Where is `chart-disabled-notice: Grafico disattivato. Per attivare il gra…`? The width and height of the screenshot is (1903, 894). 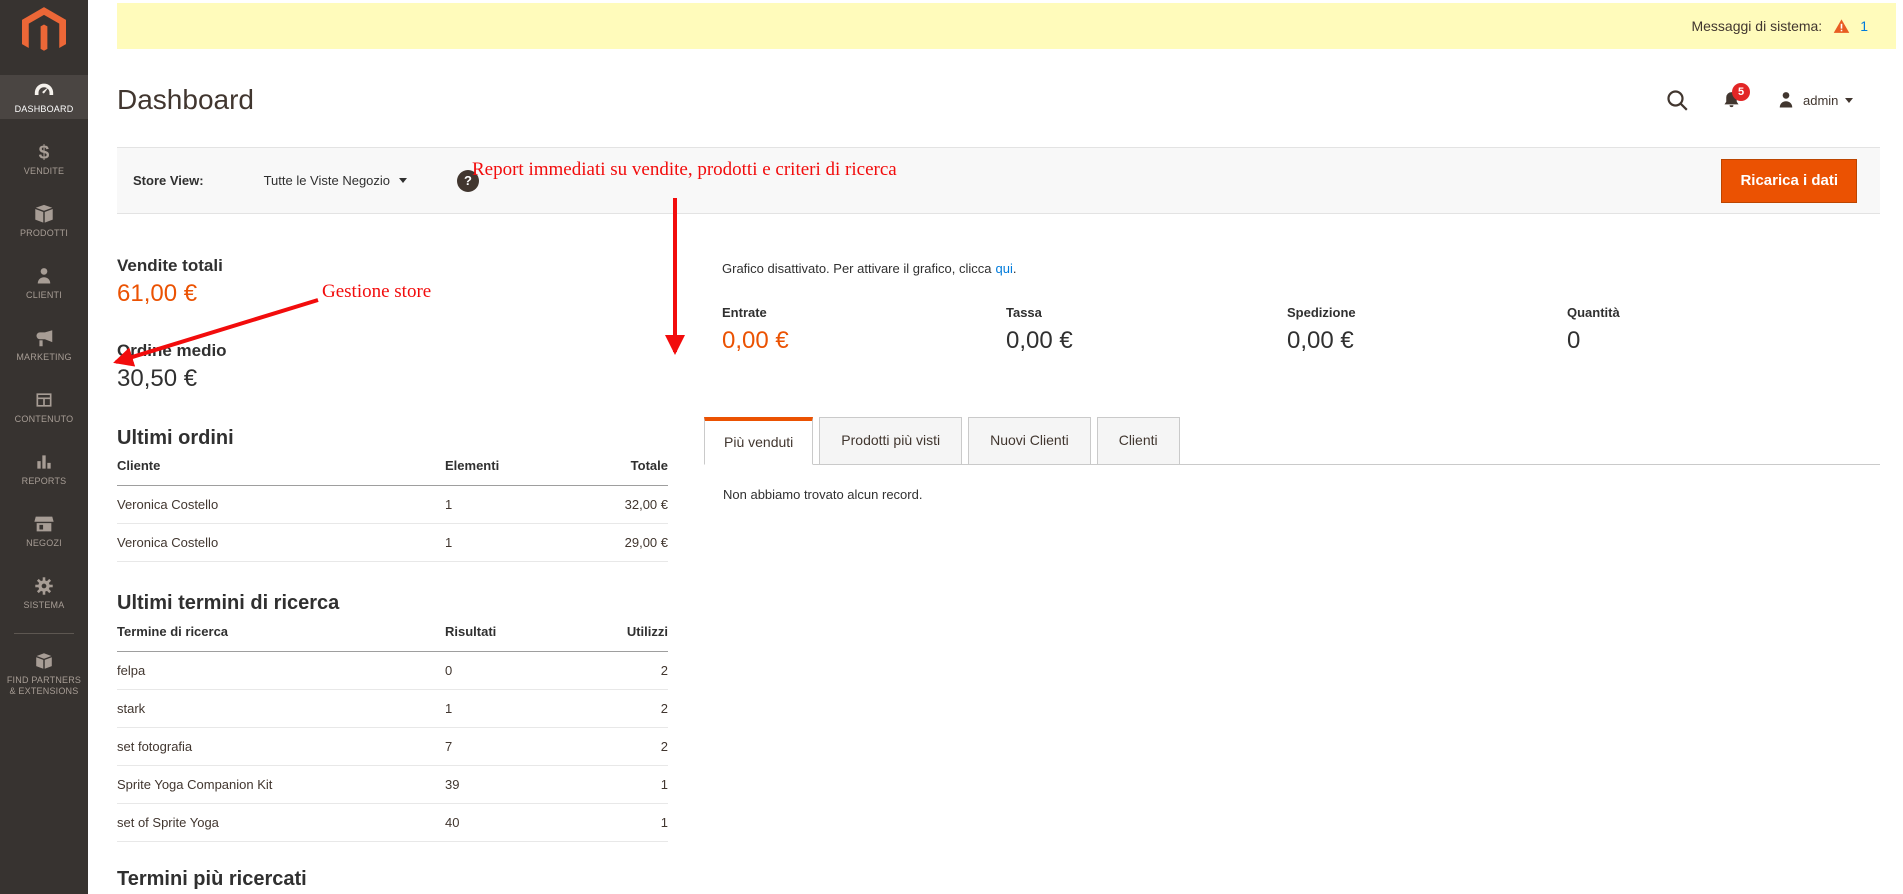
chart-disabled-notice: Grafico disattivato. Per attivare il gra… is located at coordinates (869, 268).